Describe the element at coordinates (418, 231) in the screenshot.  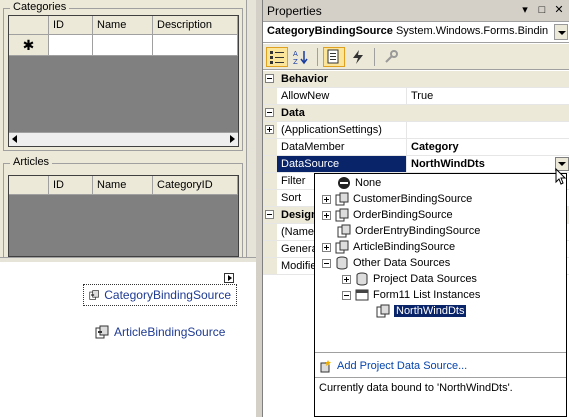
I see `tree-item-label: OrderEntryBindingSource` at that location.